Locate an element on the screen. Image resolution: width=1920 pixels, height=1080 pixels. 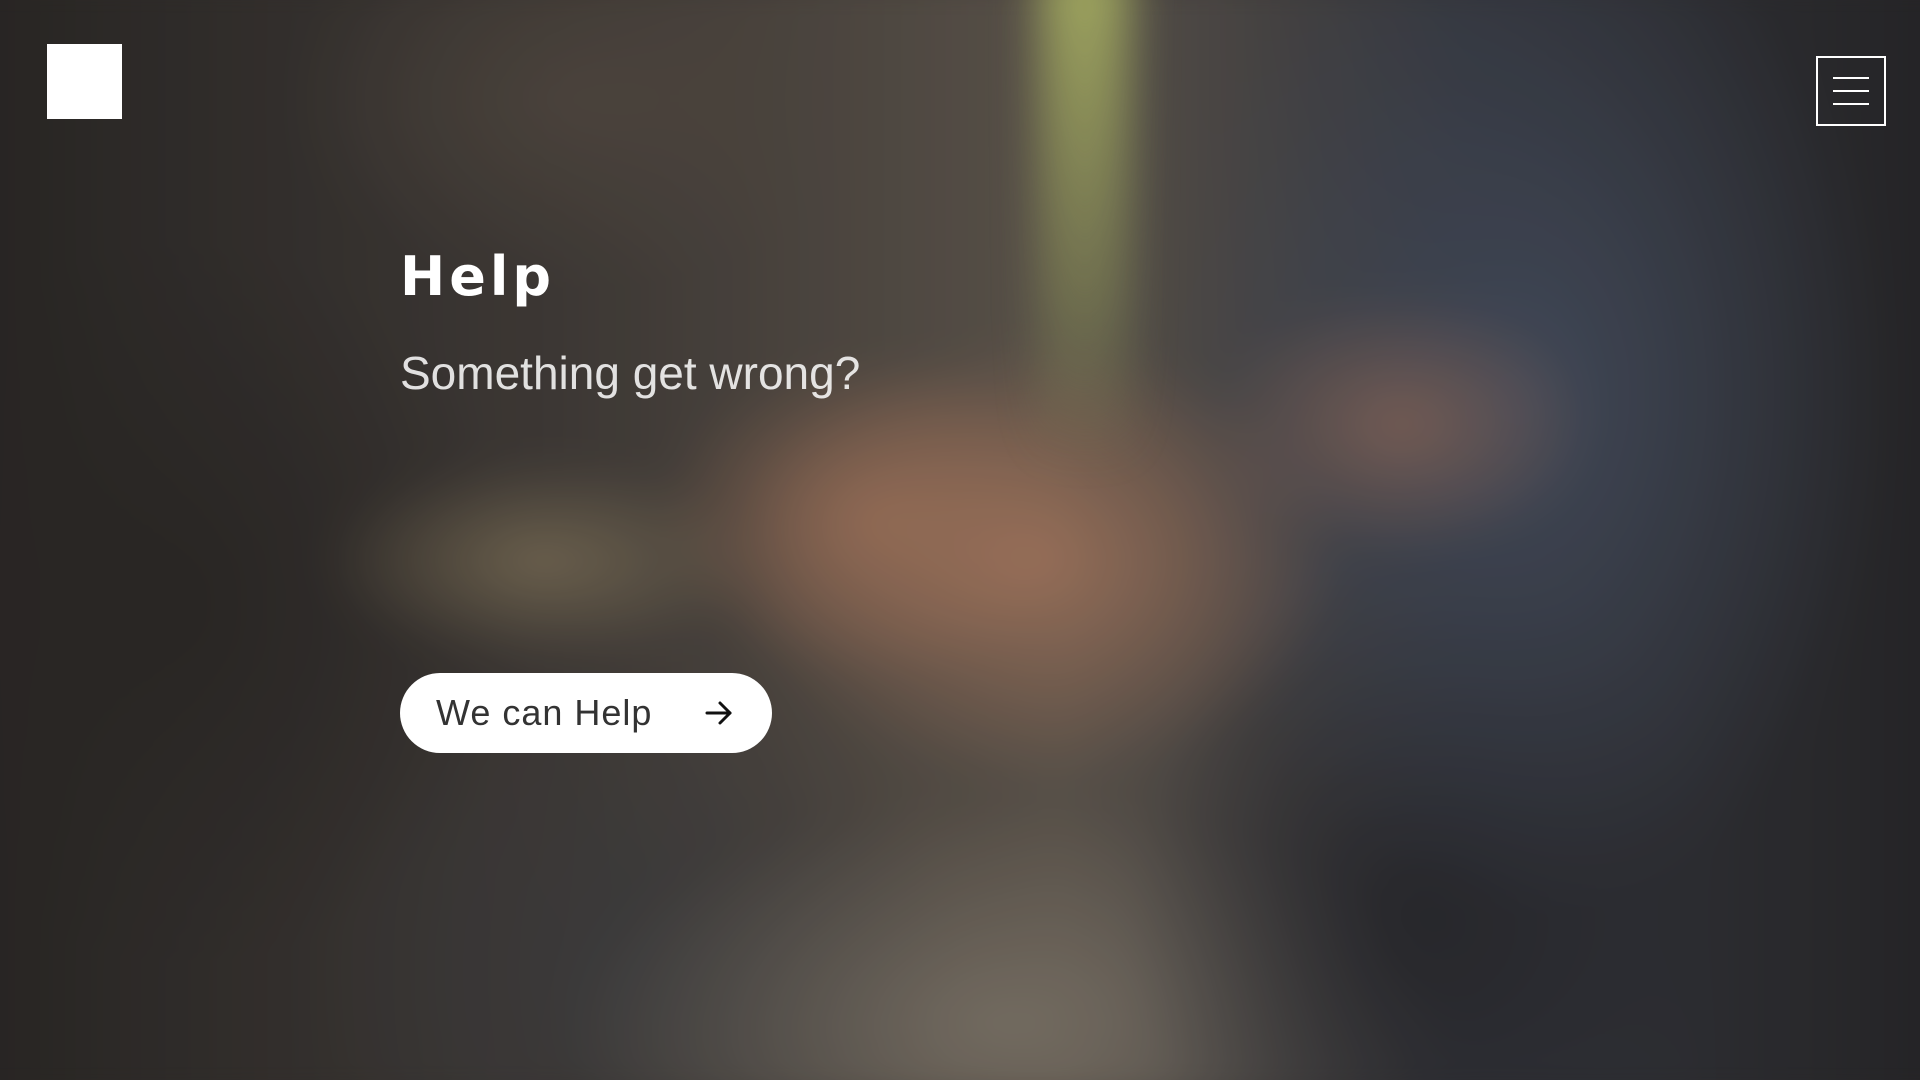
we-can-help-button: We can Help is located at coordinates (586, 713).